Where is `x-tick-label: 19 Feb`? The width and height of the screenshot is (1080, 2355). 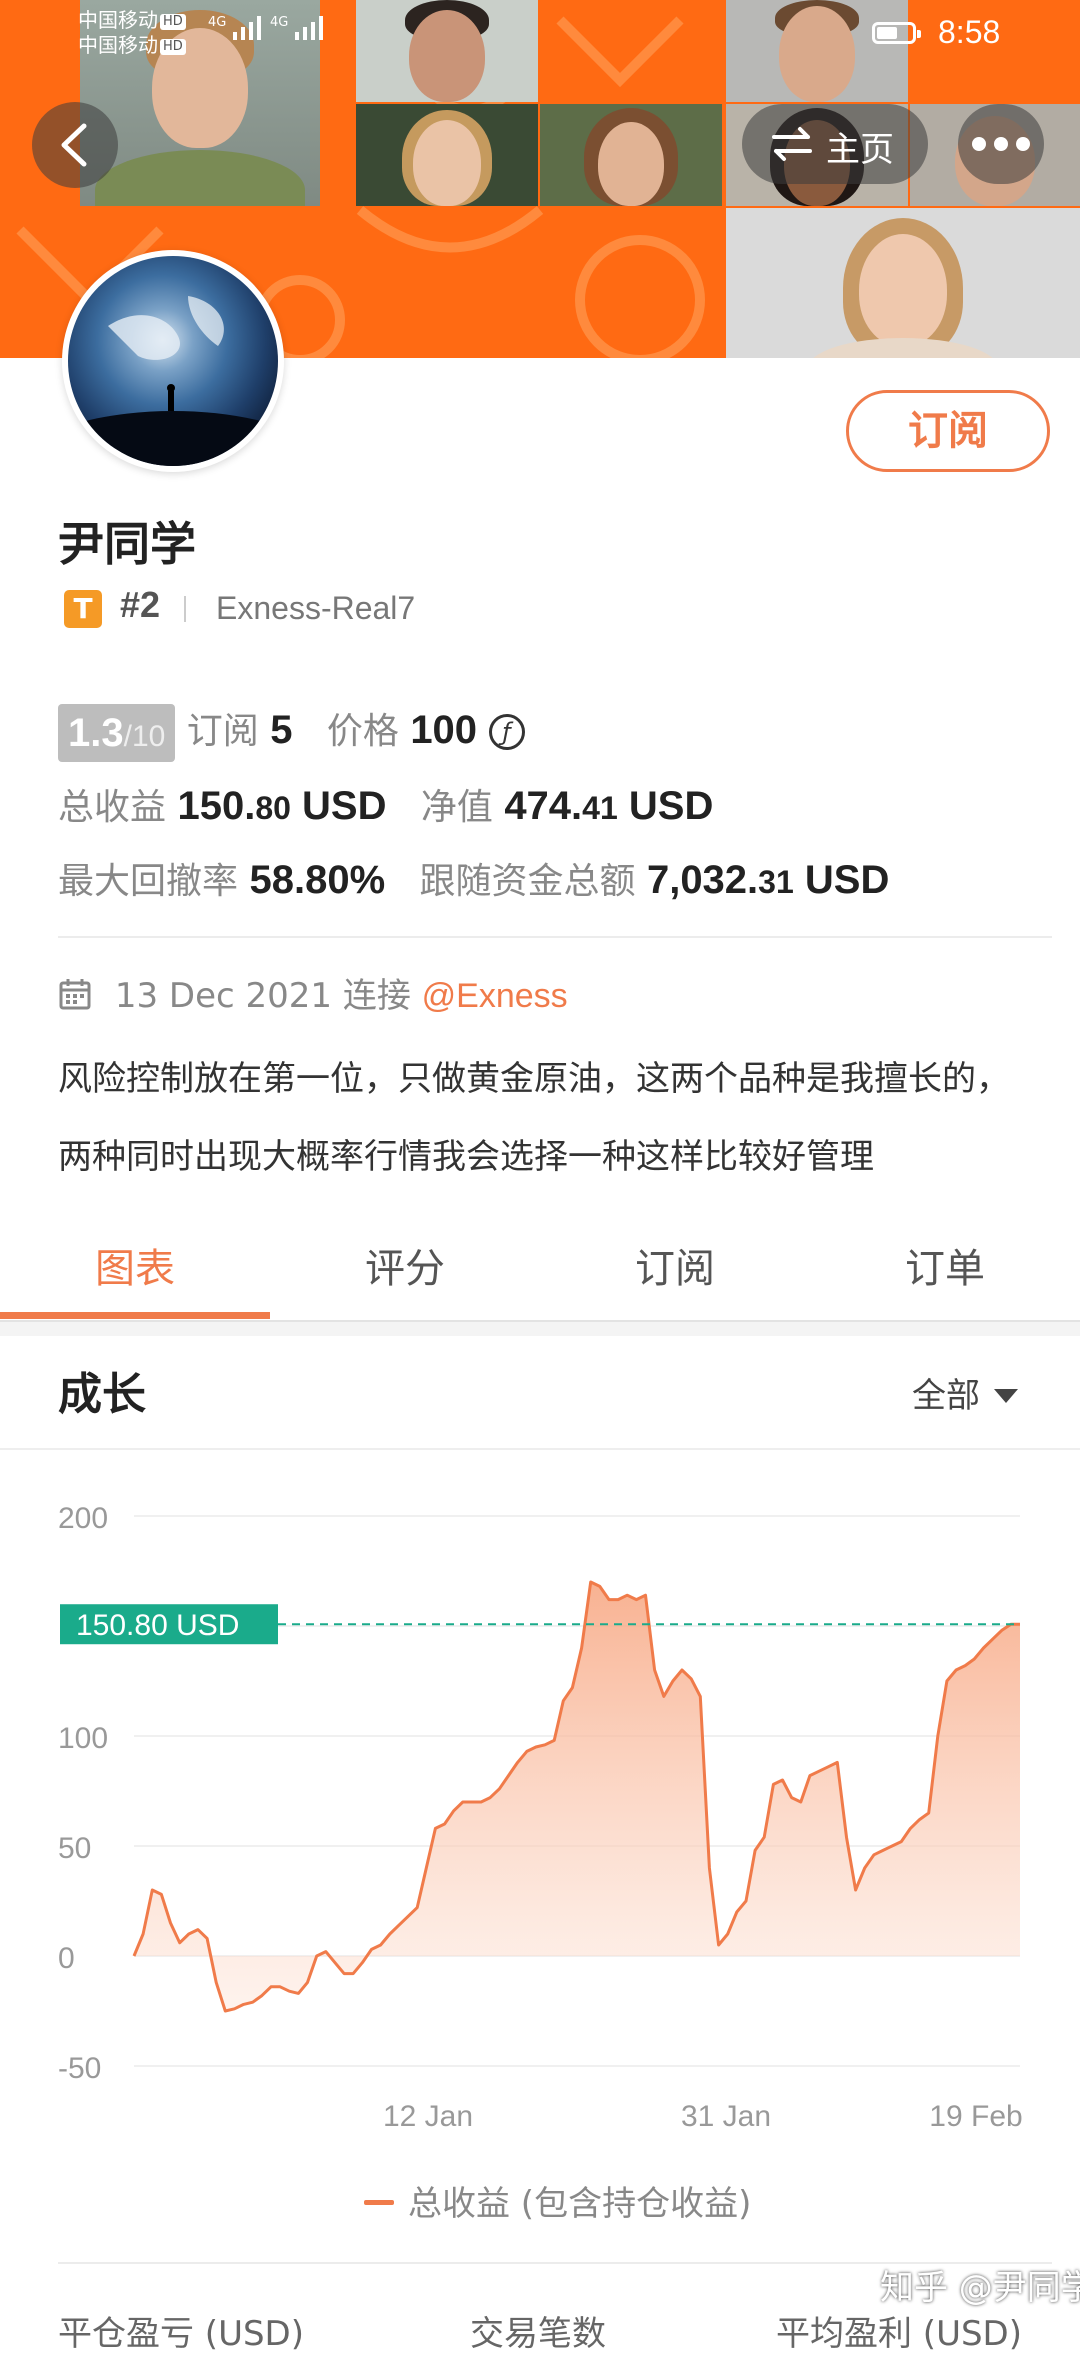 x-tick-label: 19 Feb is located at coordinates (975, 2116).